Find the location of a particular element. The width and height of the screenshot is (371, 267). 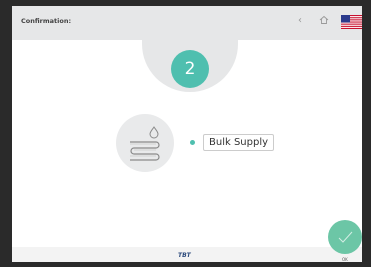

confirm-label: OK is located at coordinates (345, 259).